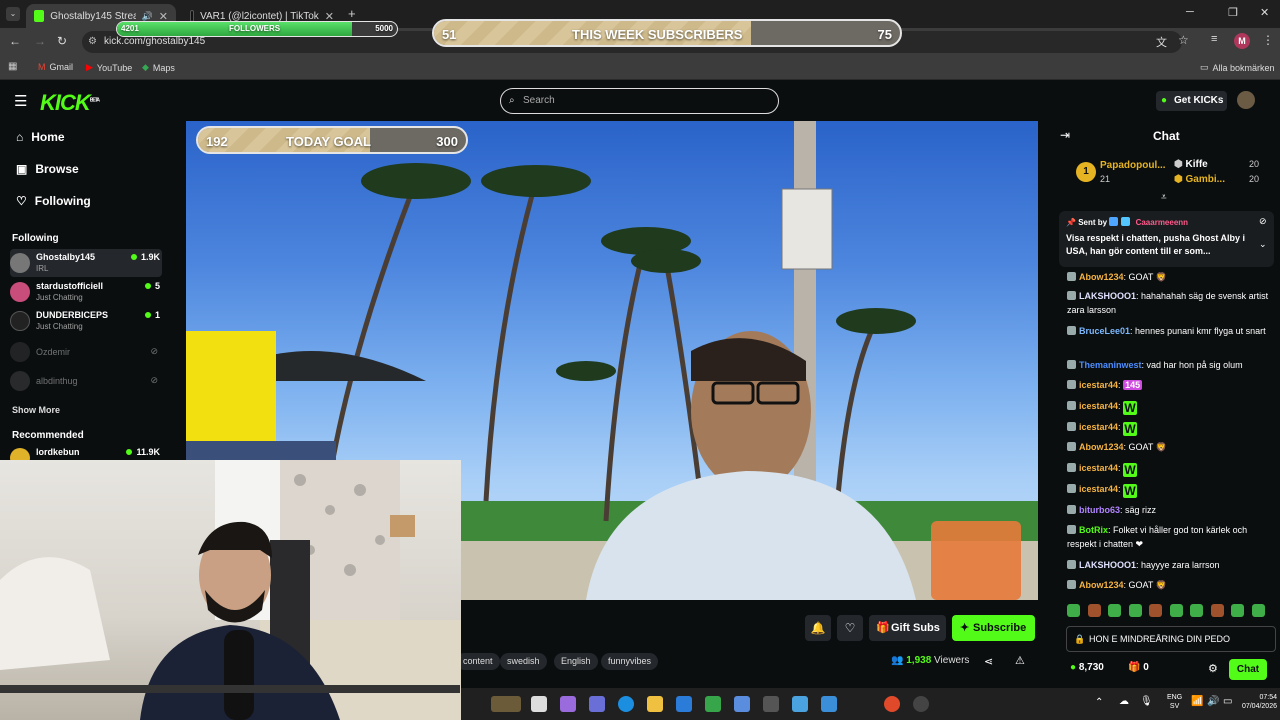  Describe the element at coordinates (829, 704) in the screenshot. I see `snipping-icon` at that location.